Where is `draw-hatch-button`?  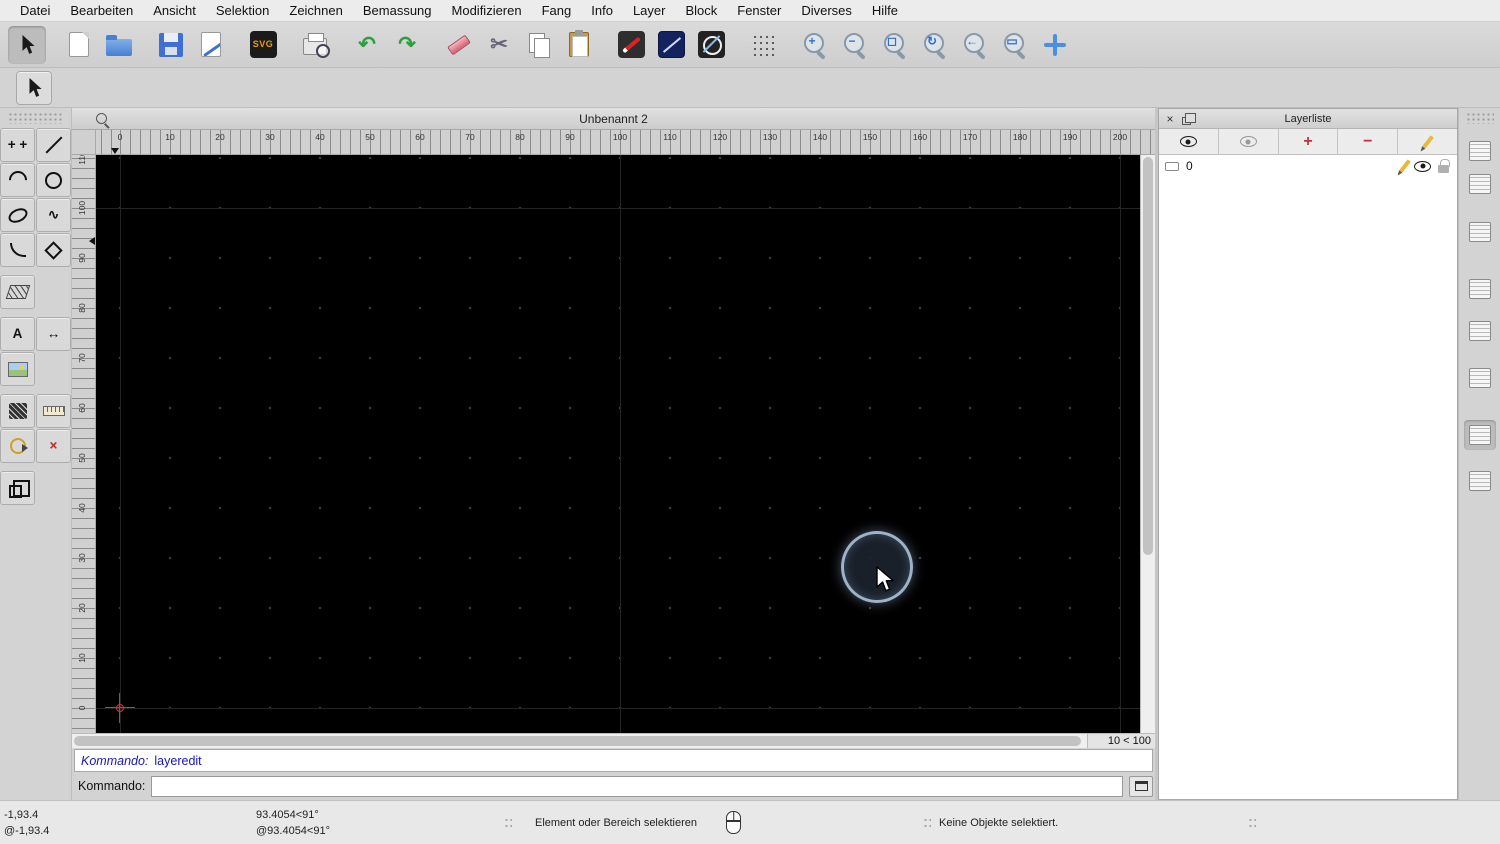 draw-hatch-button is located at coordinates (17, 292).